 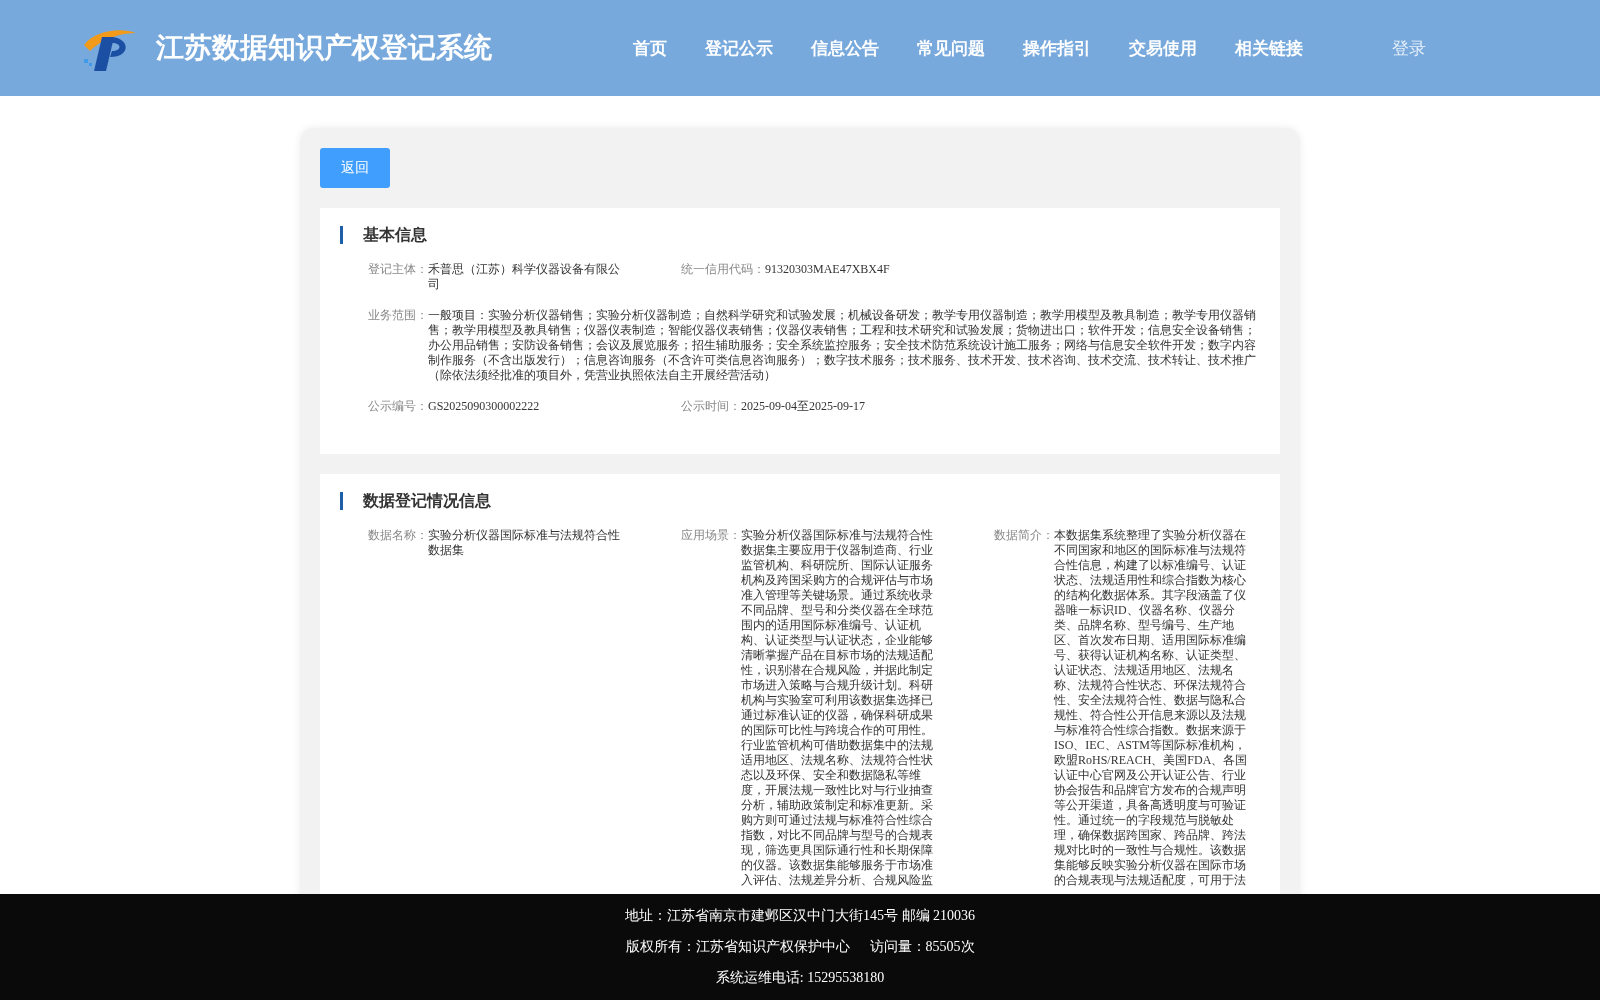 I want to click on nav-link: 交易使用, so click(x=1163, y=48).